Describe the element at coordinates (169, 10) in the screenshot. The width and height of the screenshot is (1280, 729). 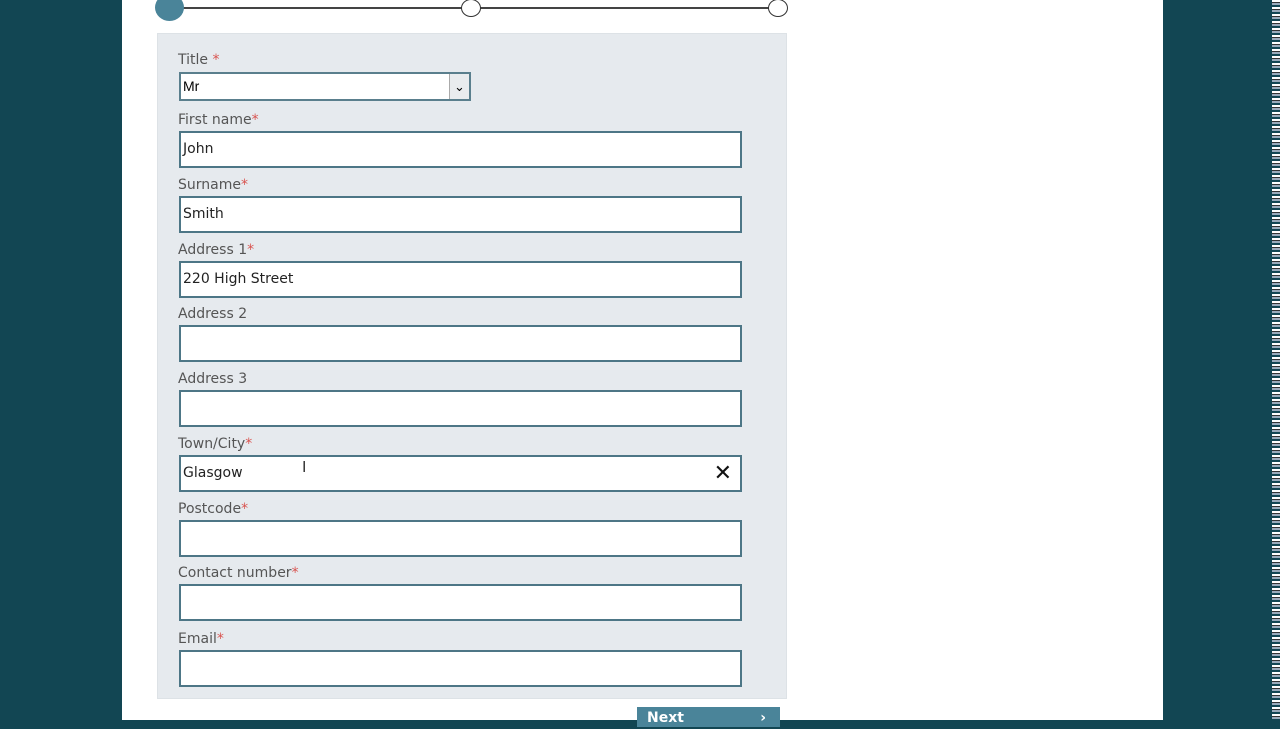
I see `step-1-active` at that location.